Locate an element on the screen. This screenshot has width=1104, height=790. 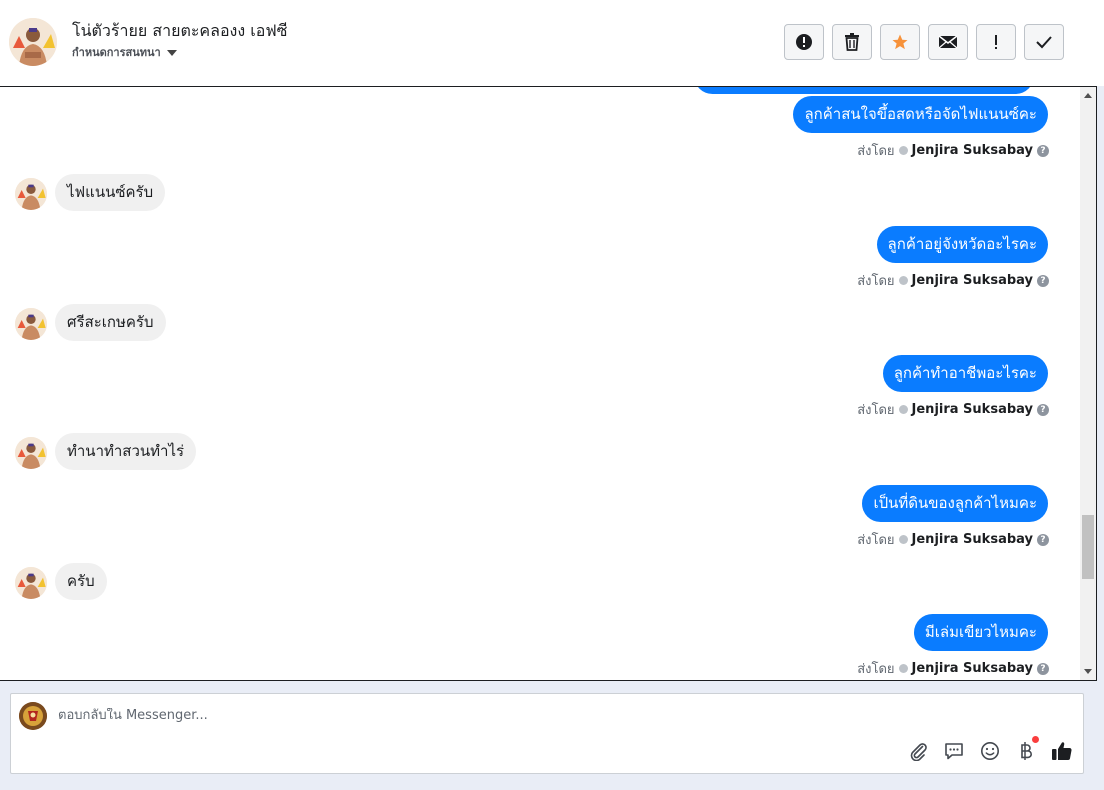
schedule-label: กำหนดการสนทนา is located at coordinates (116, 52).